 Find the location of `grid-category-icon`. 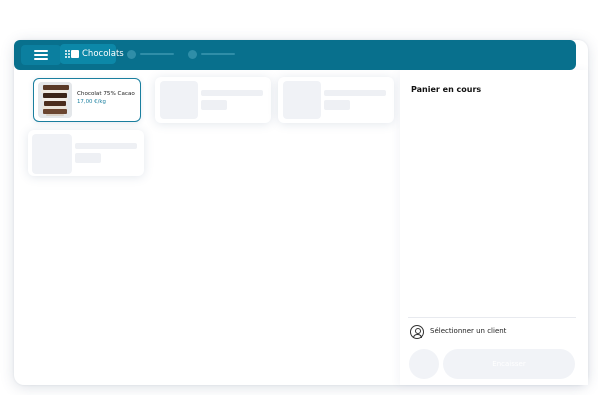

grid-category-icon is located at coordinates (72, 54).